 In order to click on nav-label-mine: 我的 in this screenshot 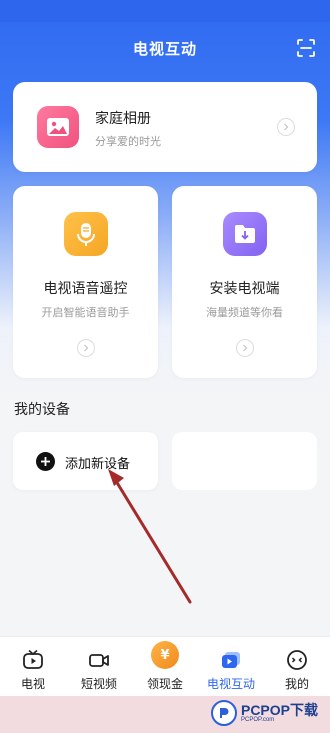, I will do `click(296, 684)`.